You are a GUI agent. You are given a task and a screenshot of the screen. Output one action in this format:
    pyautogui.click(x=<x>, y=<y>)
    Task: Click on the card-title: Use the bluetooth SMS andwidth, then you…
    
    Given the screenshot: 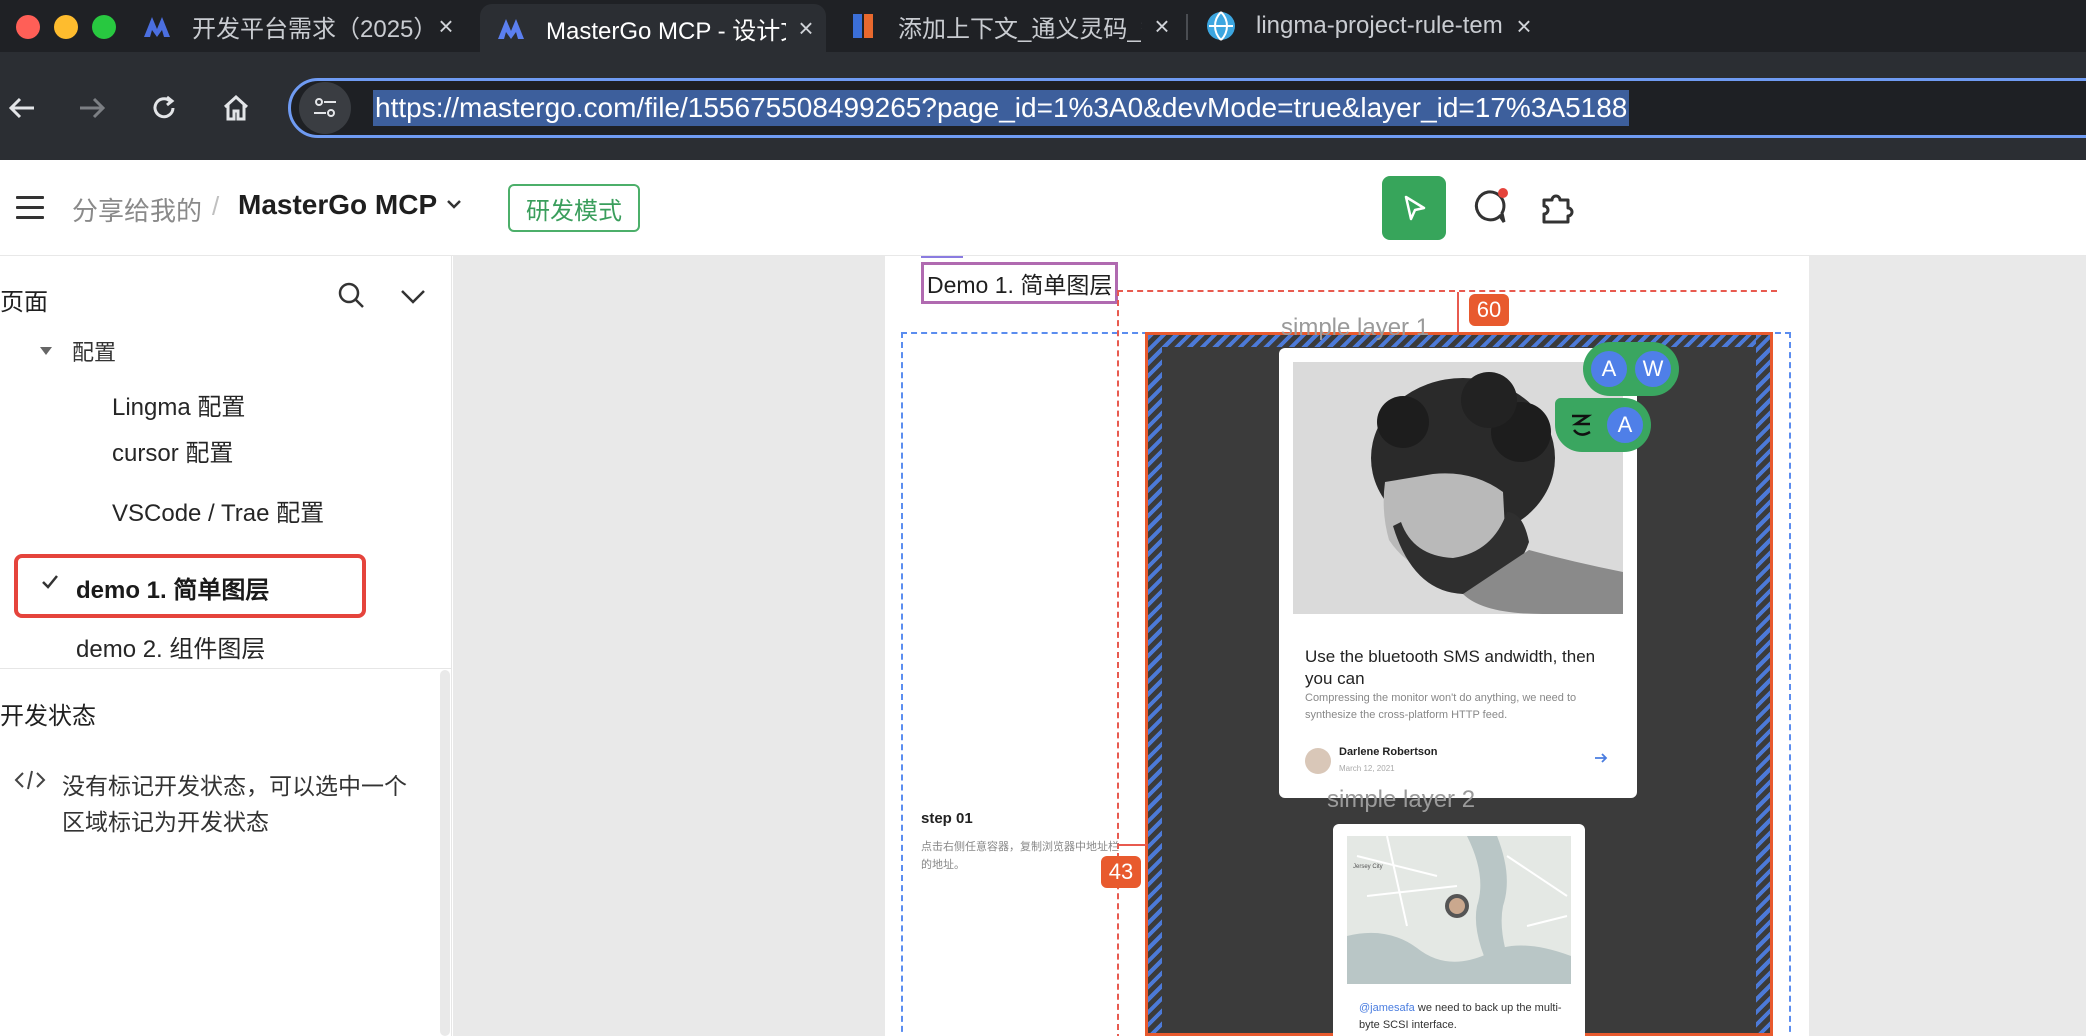 What is the action you would take?
    pyautogui.click(x=1450, y=667)
    